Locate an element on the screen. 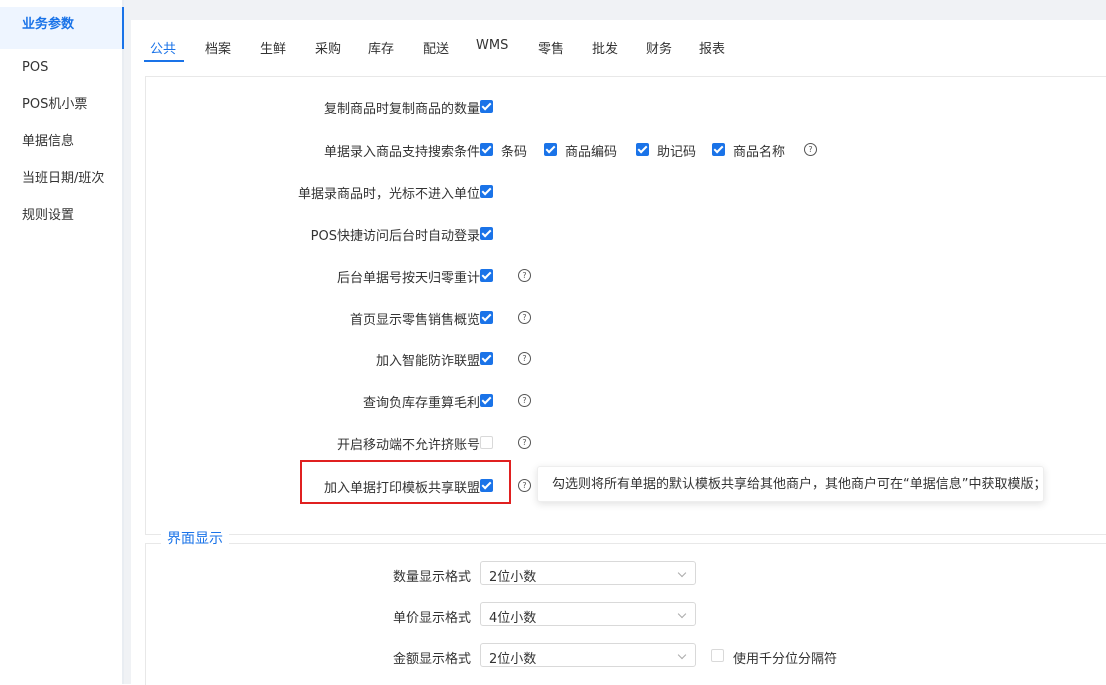 The width and height of the screenshot is (1106, 685). anti-fraud-label: 加入智能防诈联盟 is located at coordinates (427, 361).